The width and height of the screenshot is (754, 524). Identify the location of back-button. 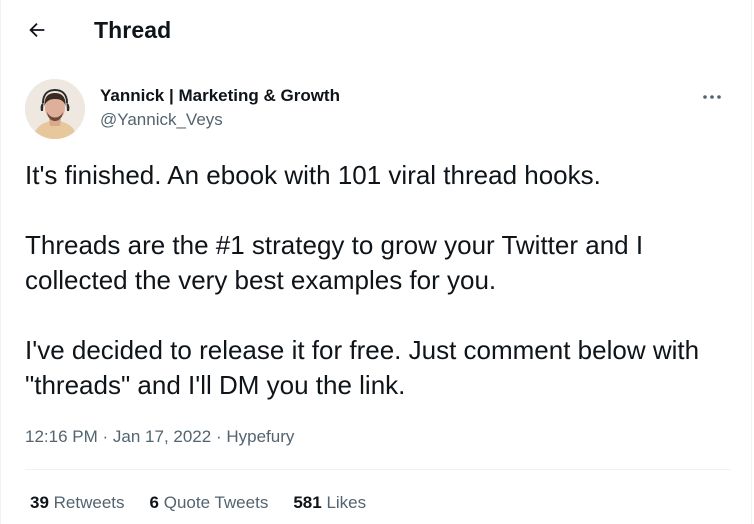
(37, 30).